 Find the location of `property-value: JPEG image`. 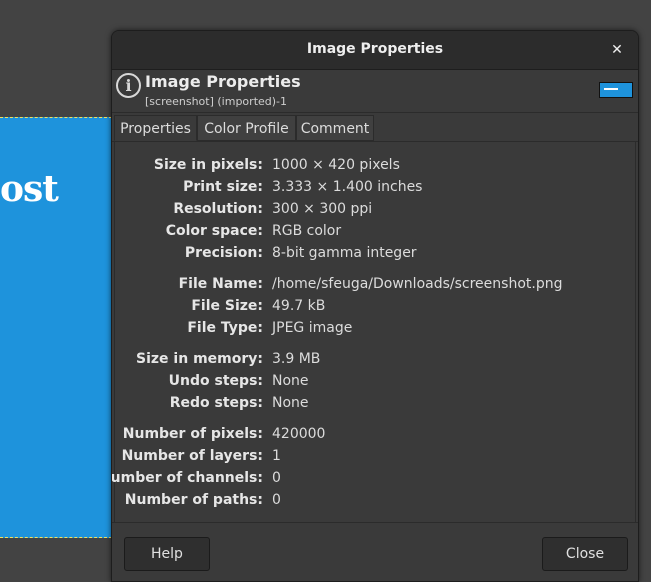

property-value: JPEG image is located at coordinates (312, 328).